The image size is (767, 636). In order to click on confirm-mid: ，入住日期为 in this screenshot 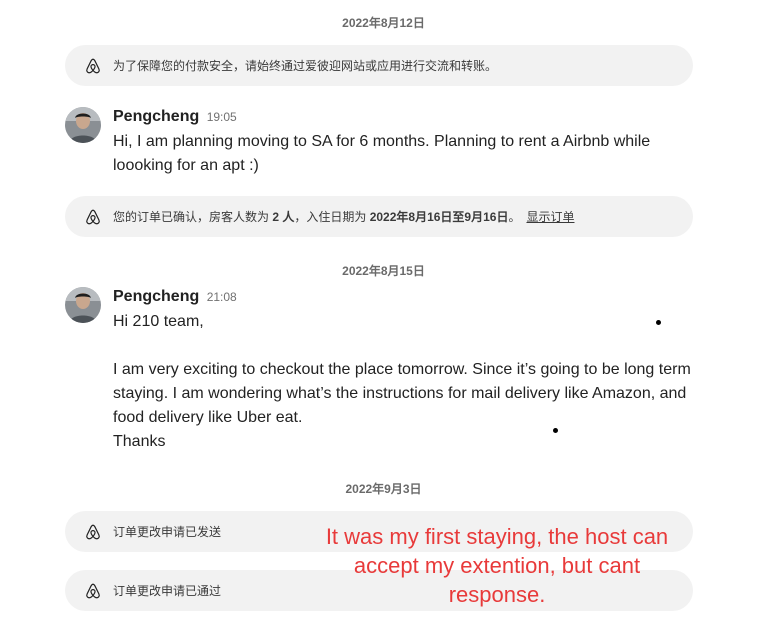, I will do `click(332, 217)`.